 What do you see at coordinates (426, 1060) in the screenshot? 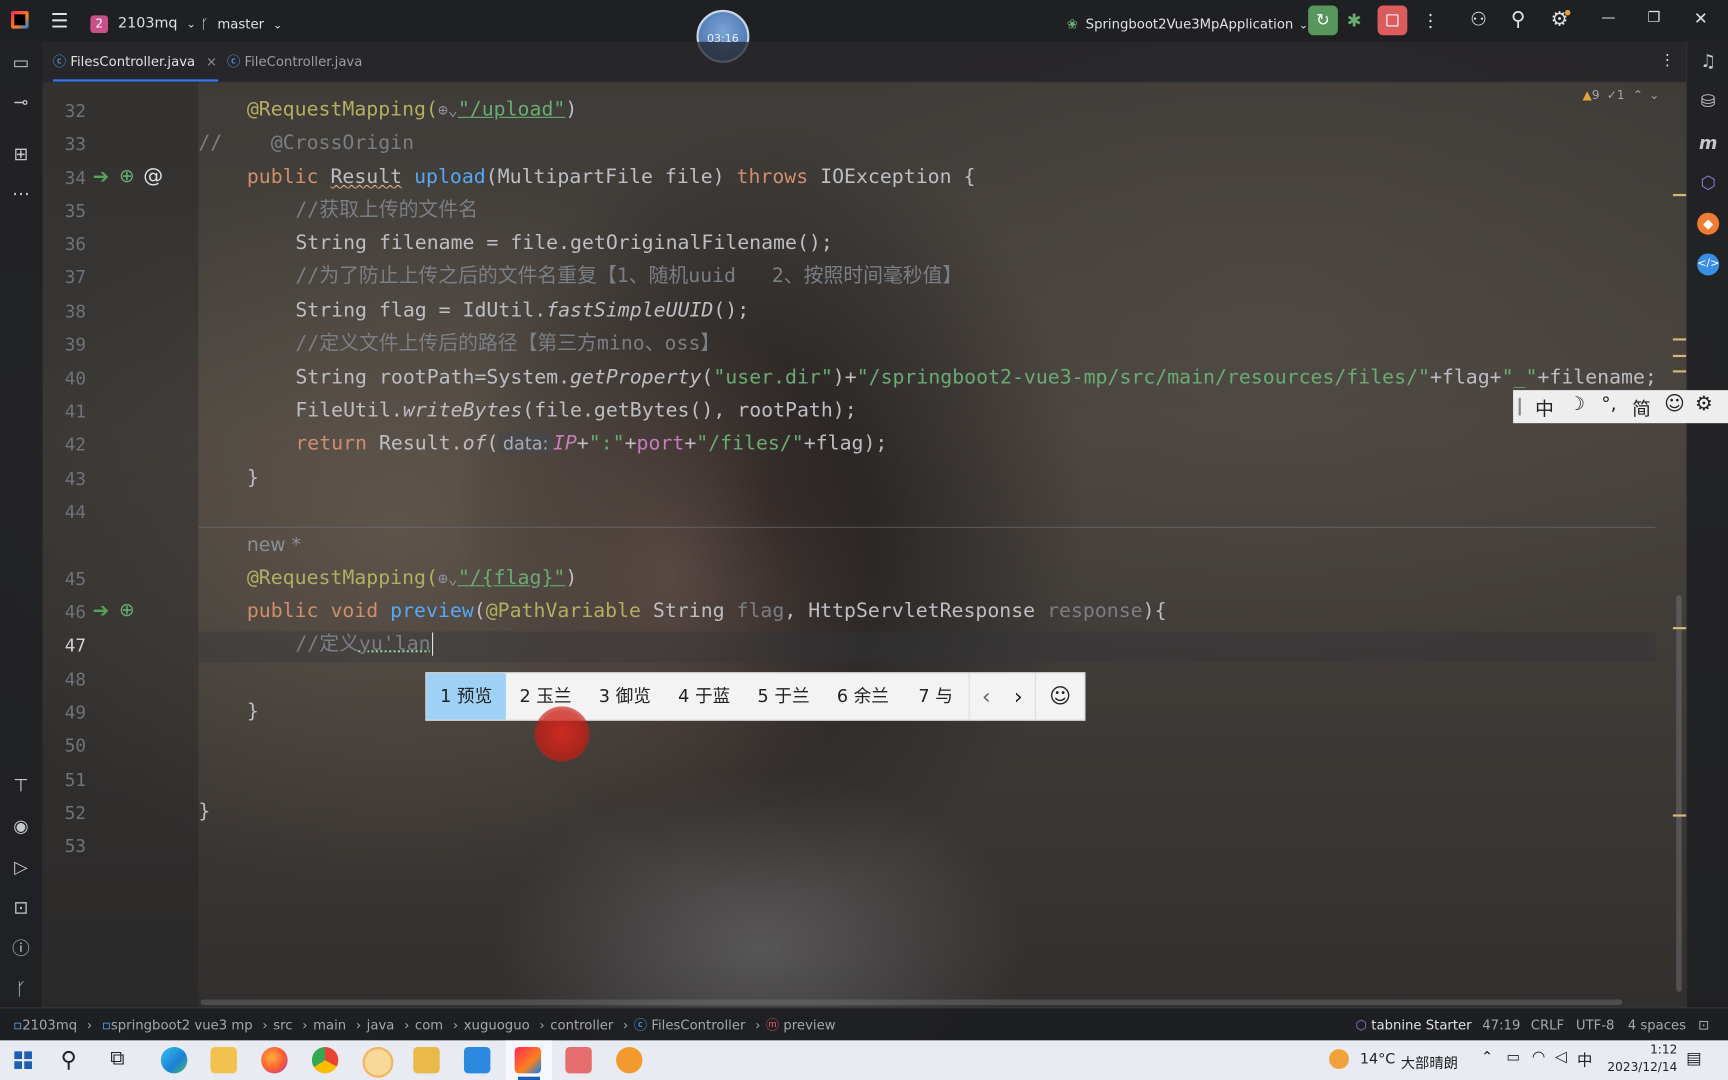
I see `folder-icon` at bounding box center [426, 1060].